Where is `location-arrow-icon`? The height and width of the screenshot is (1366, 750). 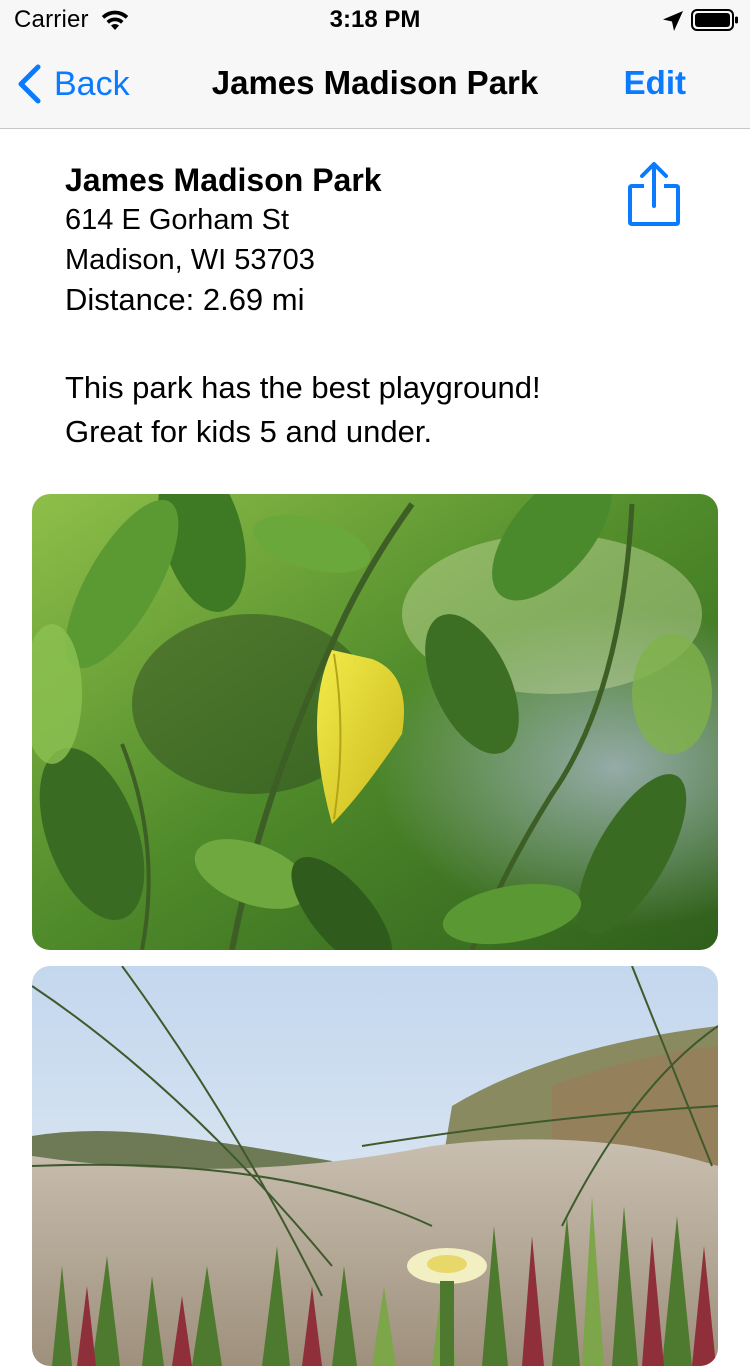 location-arrow-icon is located at coordinates (673, 21).